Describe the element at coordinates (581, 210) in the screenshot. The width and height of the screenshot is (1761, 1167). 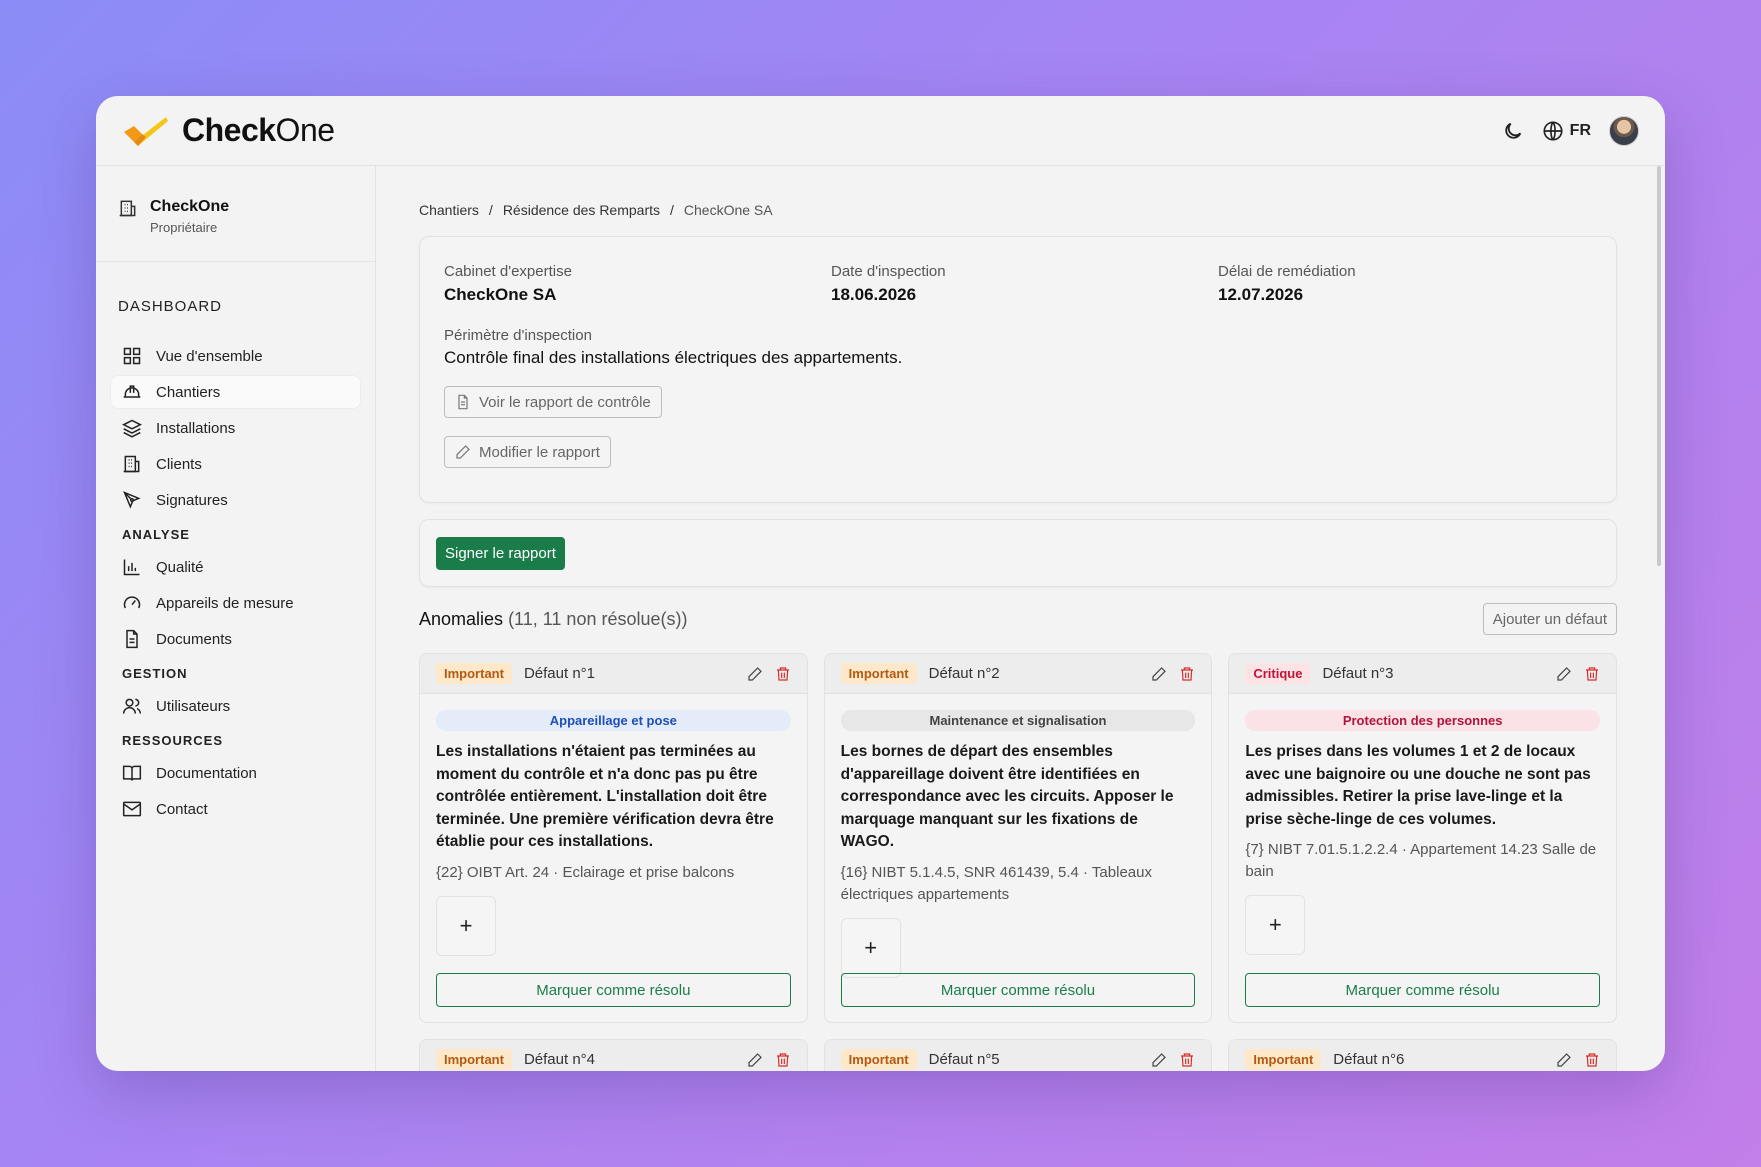
I see `breadcrumb-residence: Résidence des Remparts` at that location.